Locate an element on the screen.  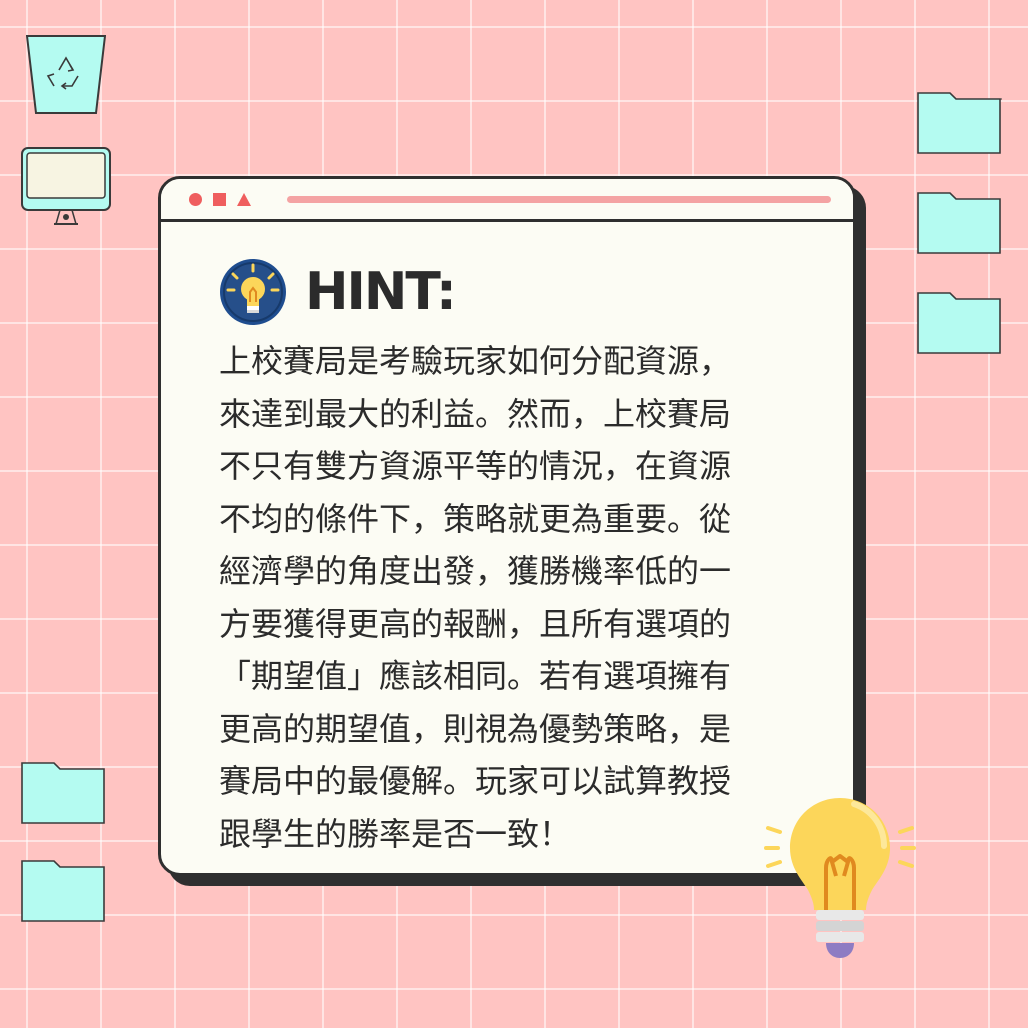
hint-line: 方要獲得更高的報酬，且所有選項的 is located at coordinates (475, 623).